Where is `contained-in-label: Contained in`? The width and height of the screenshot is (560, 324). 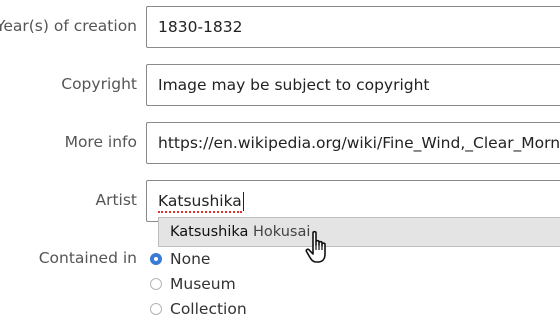 contained-in-label: Contained in is located at coordinates (87, 258).